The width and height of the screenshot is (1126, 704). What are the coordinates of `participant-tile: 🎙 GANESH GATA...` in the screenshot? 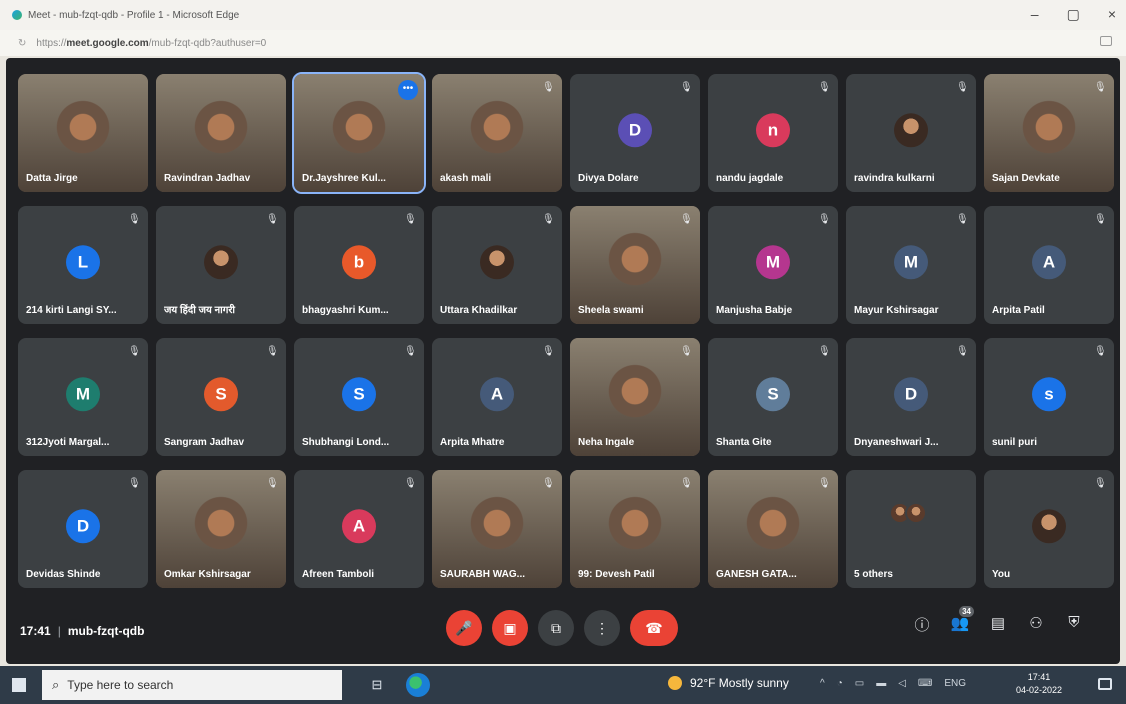 It's located at (773, 529).